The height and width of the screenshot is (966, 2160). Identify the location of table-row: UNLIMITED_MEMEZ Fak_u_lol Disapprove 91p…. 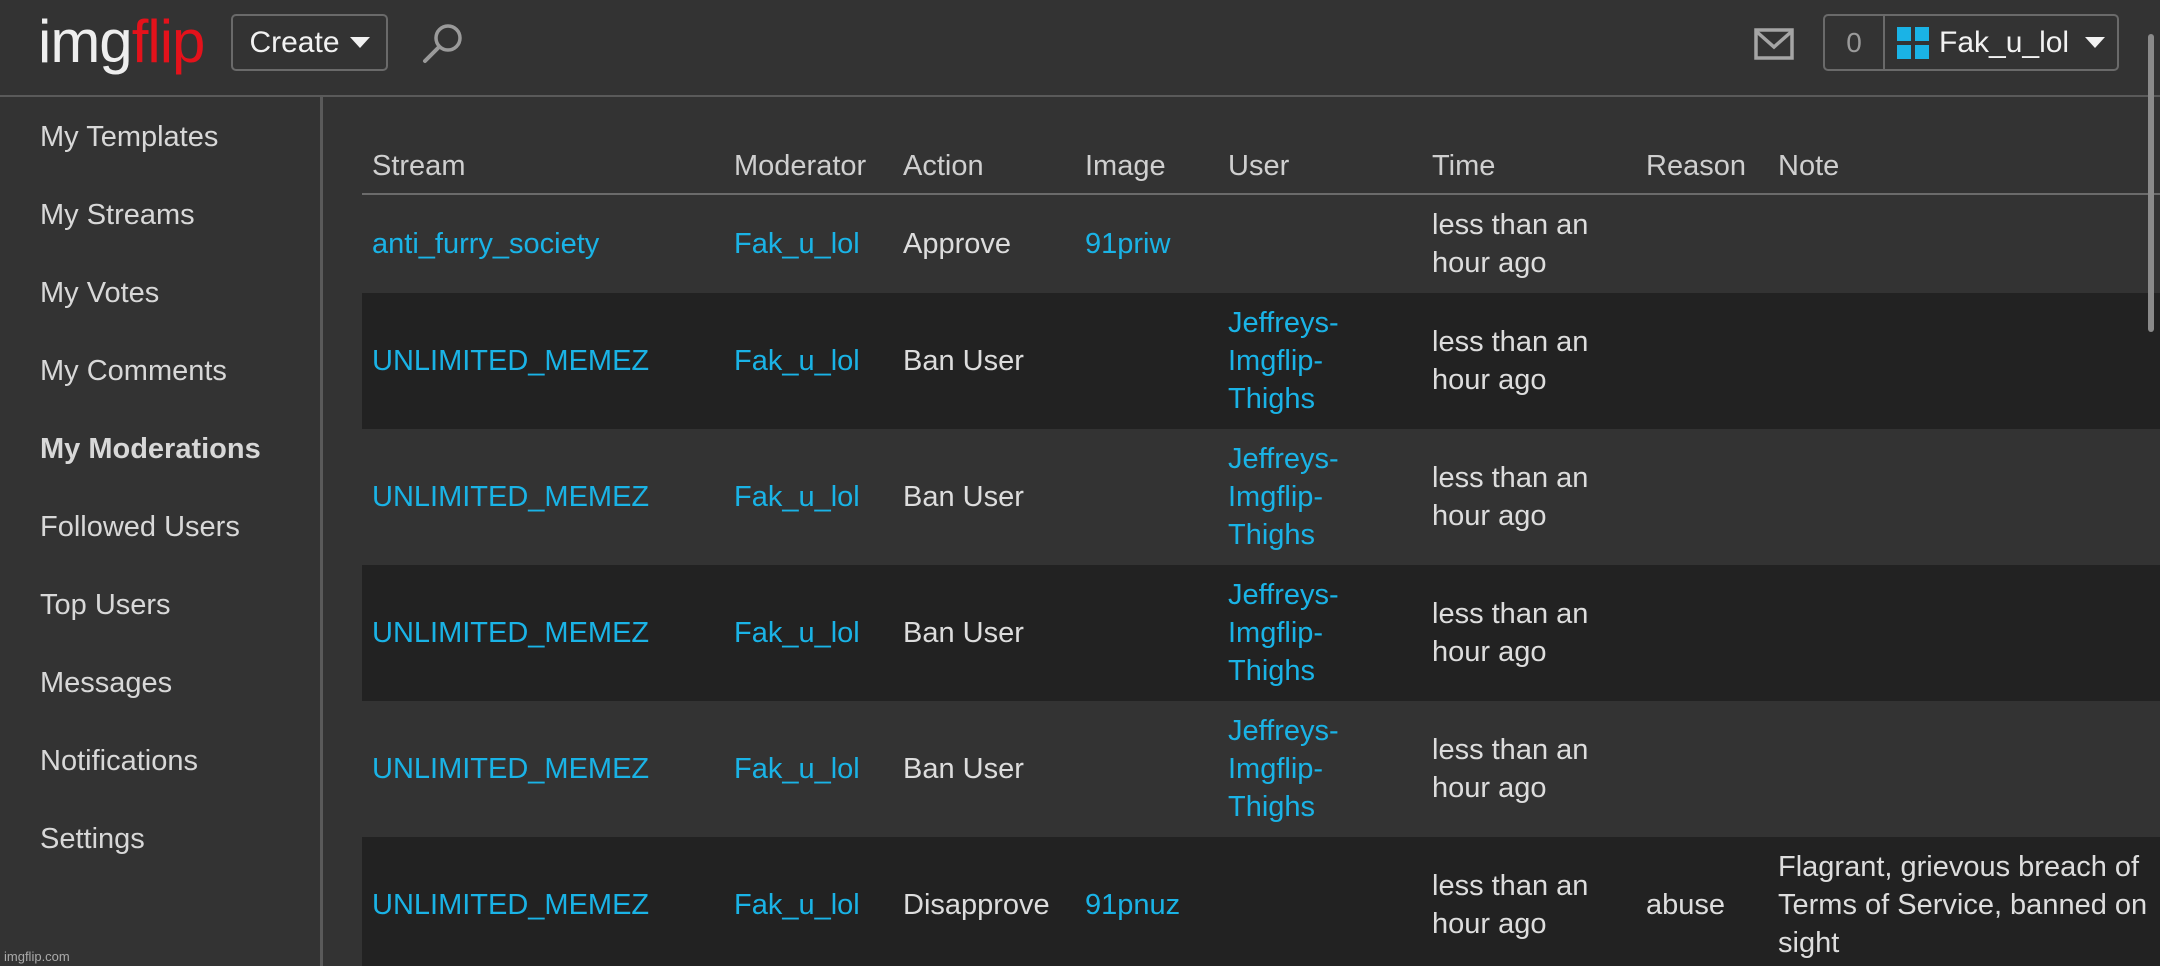
(1261, 901).